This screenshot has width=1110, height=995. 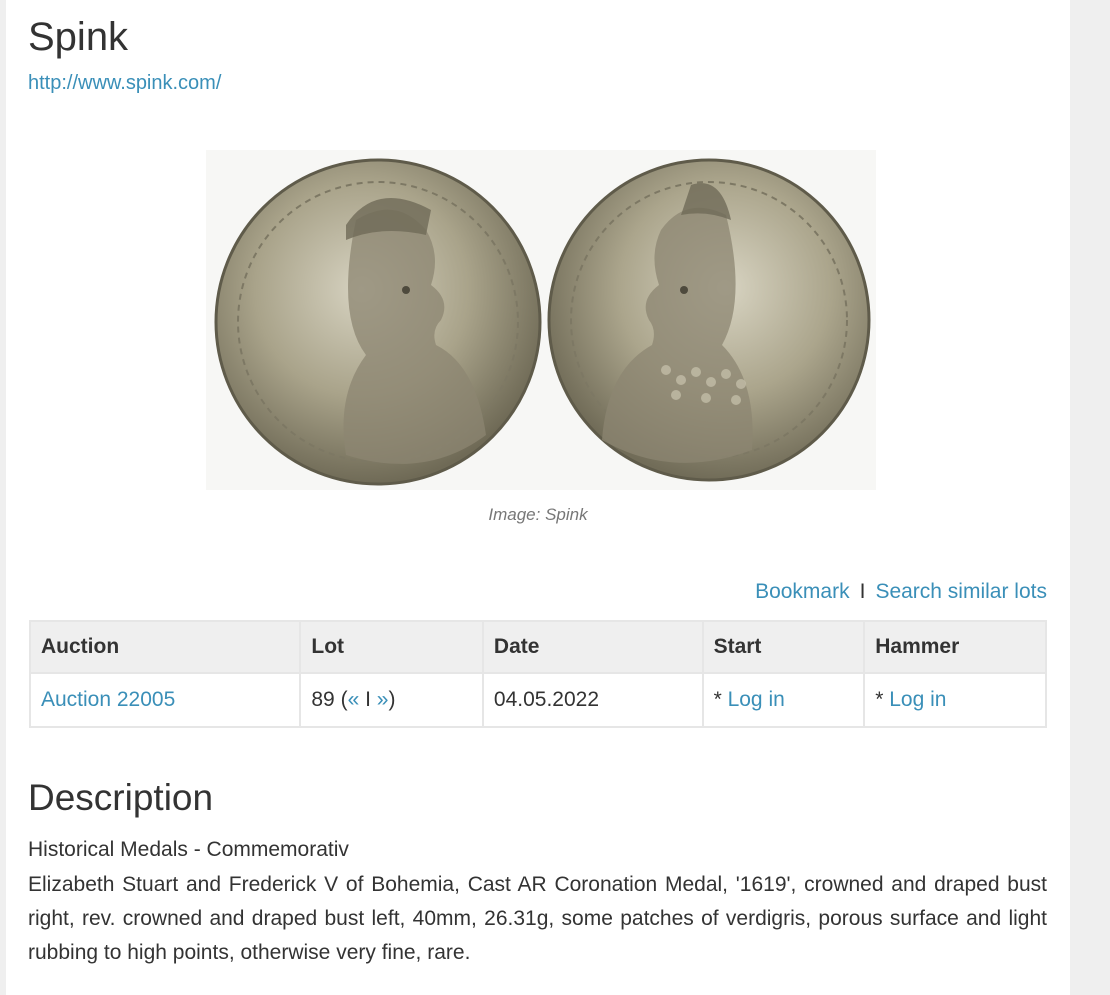 What do you see at coordinates (709, 320) in the screenshot?
I see `medal-reverse` at bounding box center [709, 320].